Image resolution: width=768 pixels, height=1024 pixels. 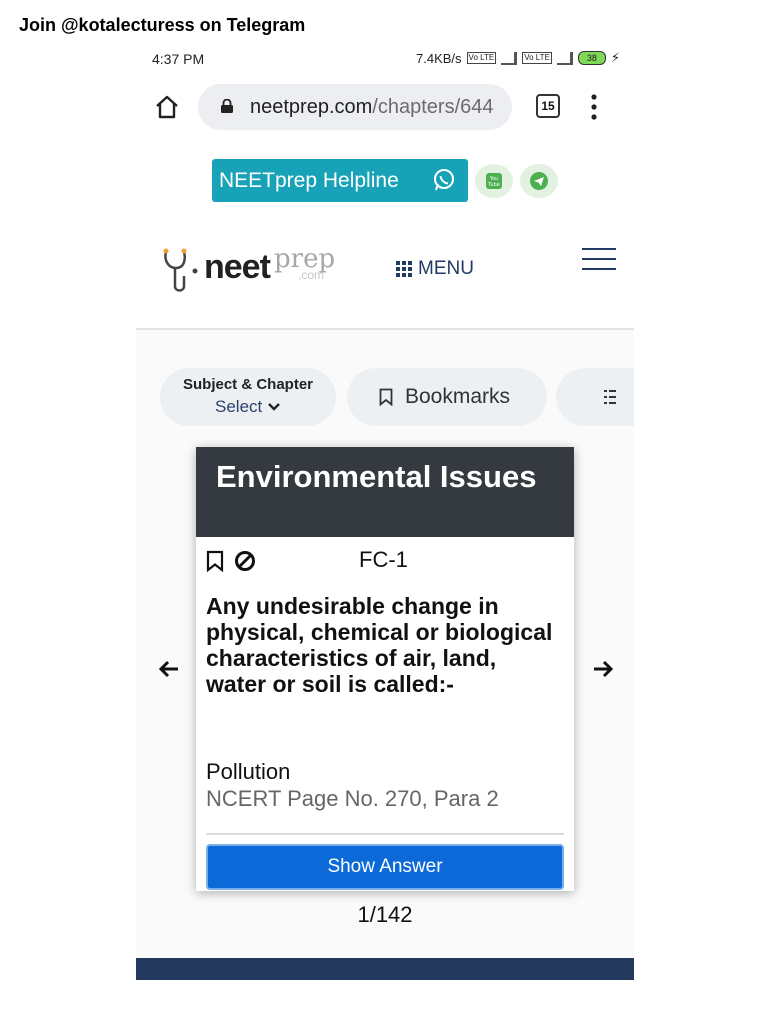 What do you see at coordinates (311, 107) in the screenshot?
I see `url-host: neetprep.com` at bounding box center [311, 107].